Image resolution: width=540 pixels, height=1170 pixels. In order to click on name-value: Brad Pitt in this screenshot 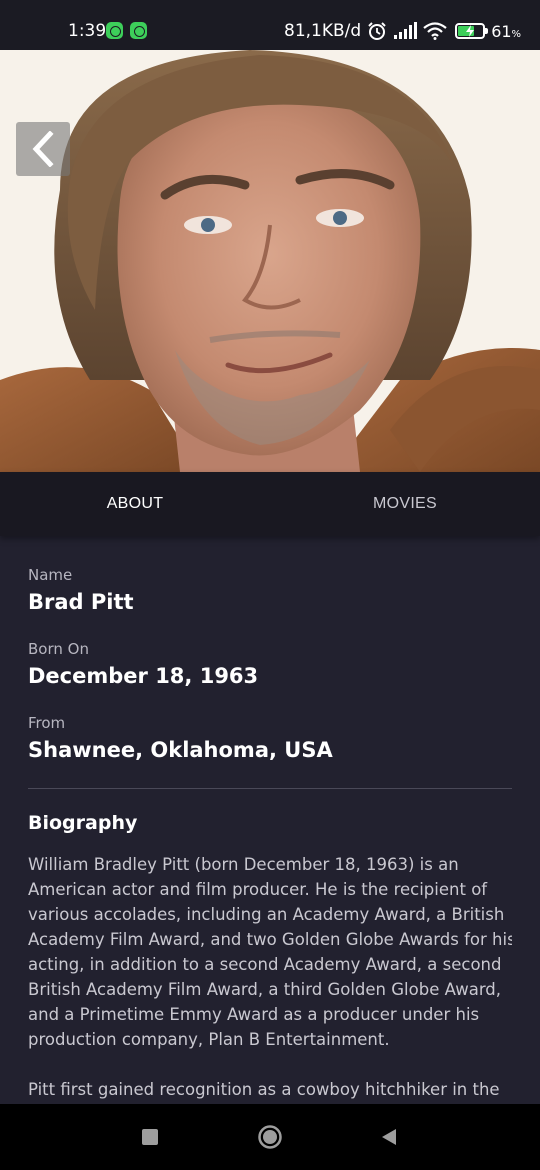, I will do `click(81, 602)`.